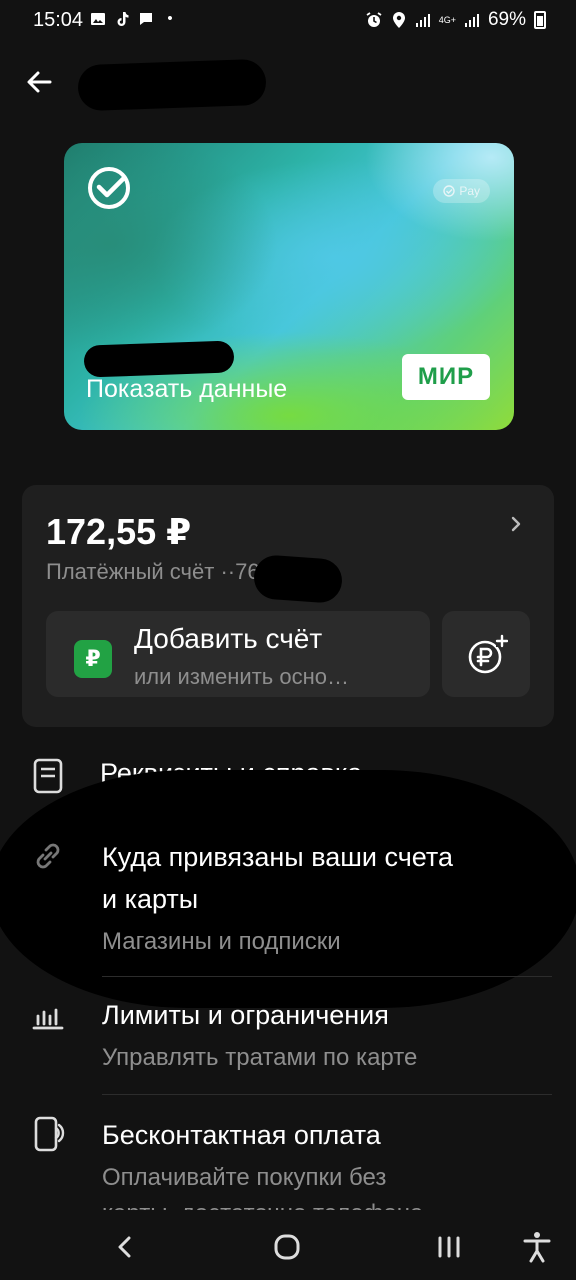  Describe the element at coordinates (506, 19) in the screenshot. I see `battery-percent: 69%` at that location.